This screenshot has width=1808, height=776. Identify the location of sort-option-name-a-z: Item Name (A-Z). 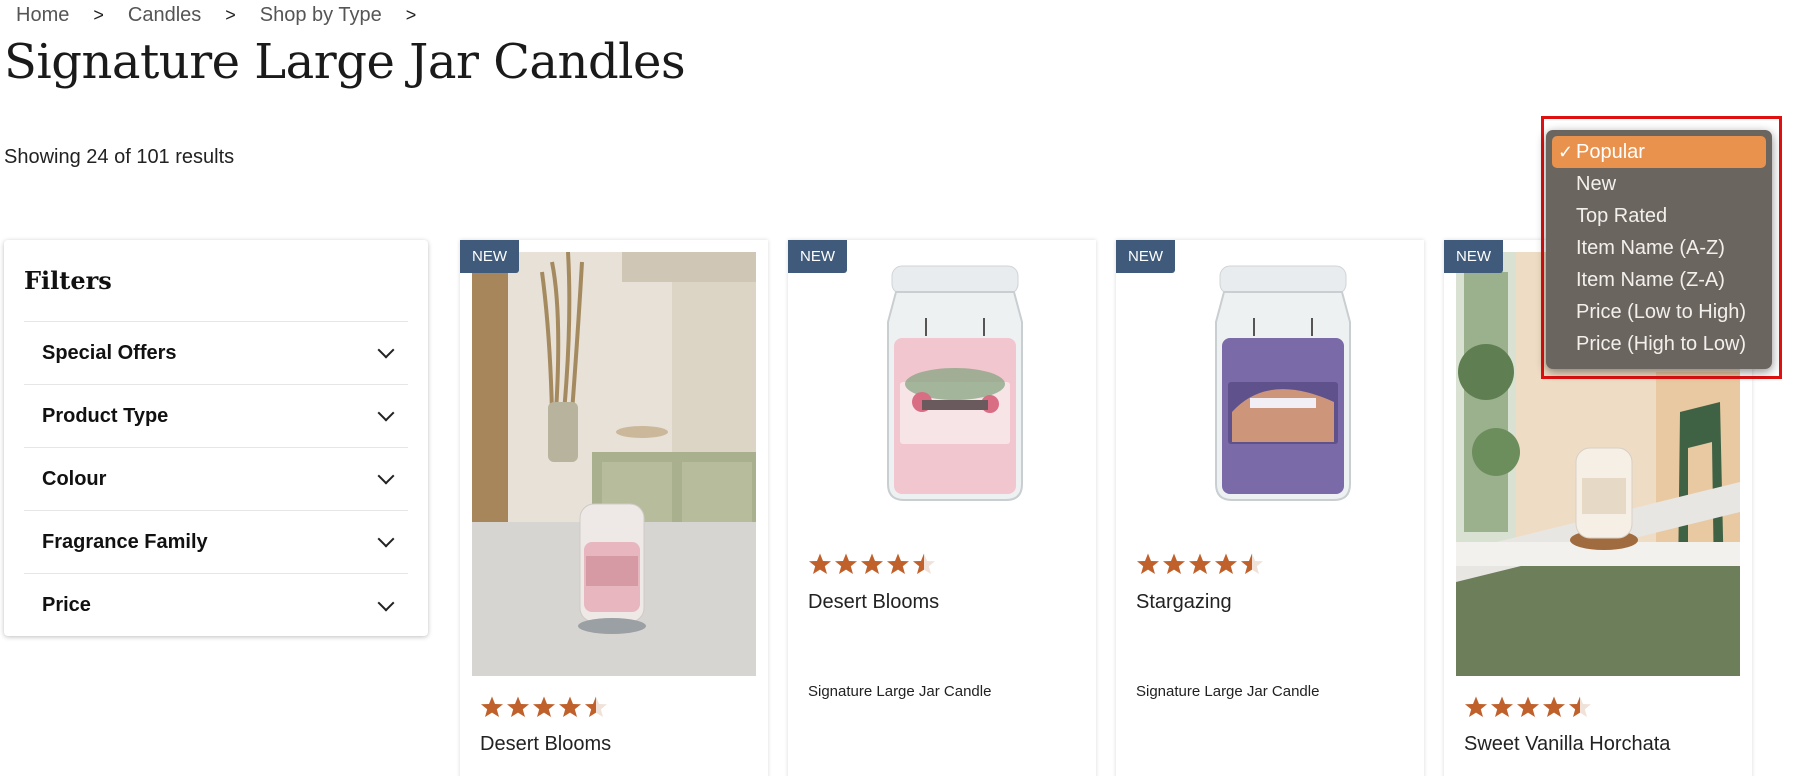
(1659, 248).